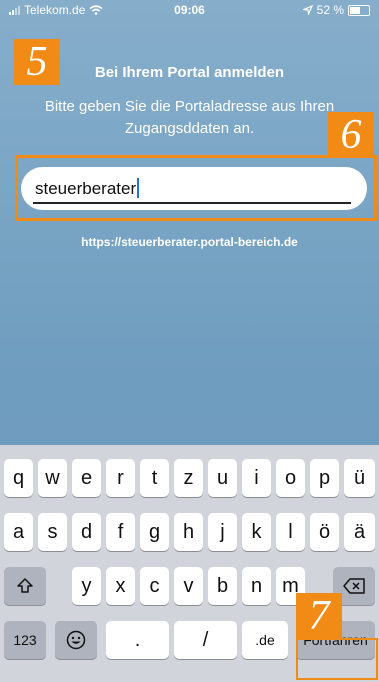 This screenshot has width=379, height=682. What do you see at coordinates (324, 532) in the screenshot?
I see `key-o-umlaut: ö` at bounding box center [324, 532].